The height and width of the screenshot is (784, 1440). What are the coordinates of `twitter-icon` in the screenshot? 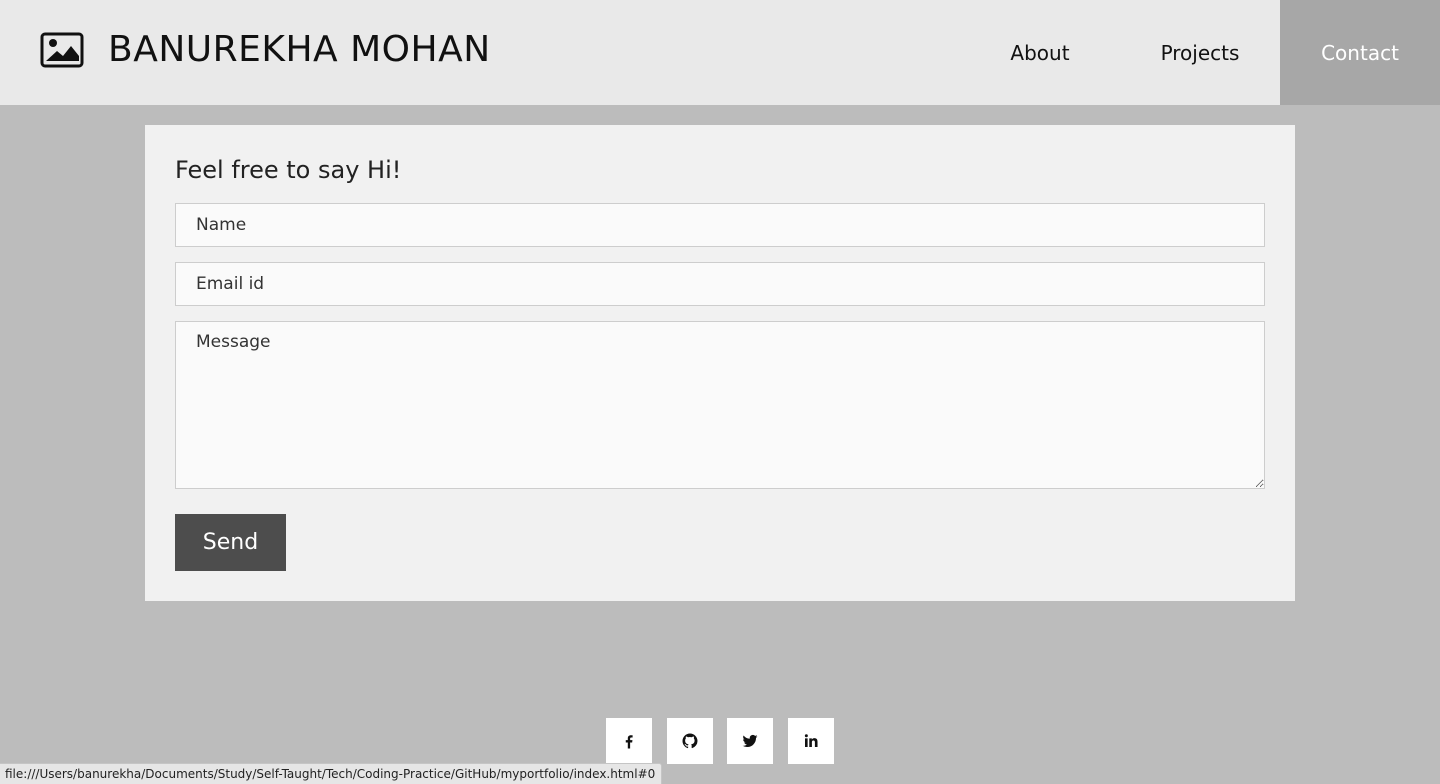 It's located at (750, 741).